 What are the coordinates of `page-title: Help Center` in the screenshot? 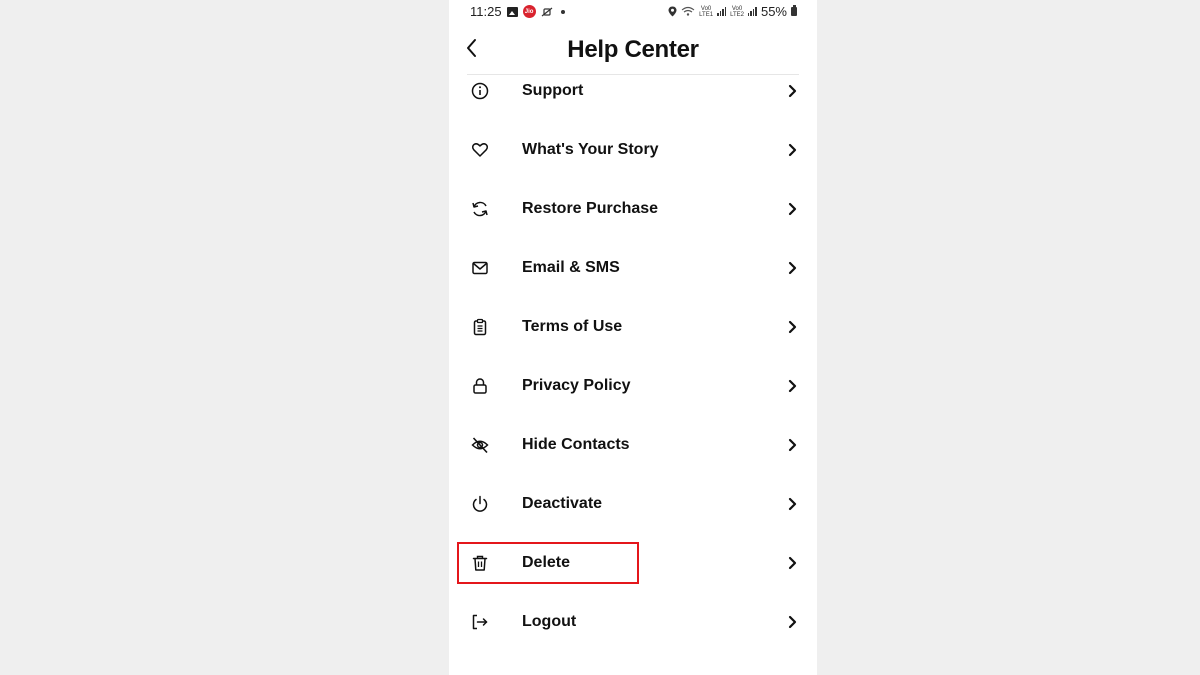 It's located at (633, 49).